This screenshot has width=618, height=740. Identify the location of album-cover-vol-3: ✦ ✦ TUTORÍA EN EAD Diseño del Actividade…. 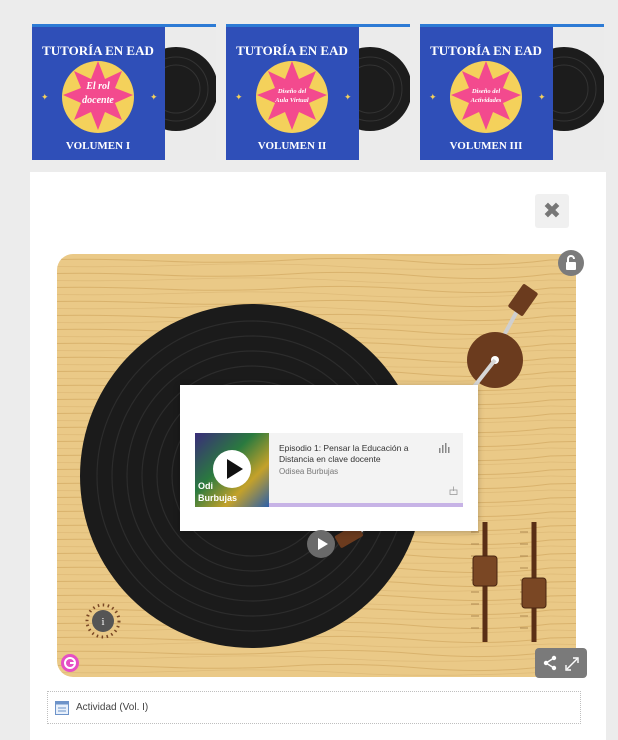
(512, 92).